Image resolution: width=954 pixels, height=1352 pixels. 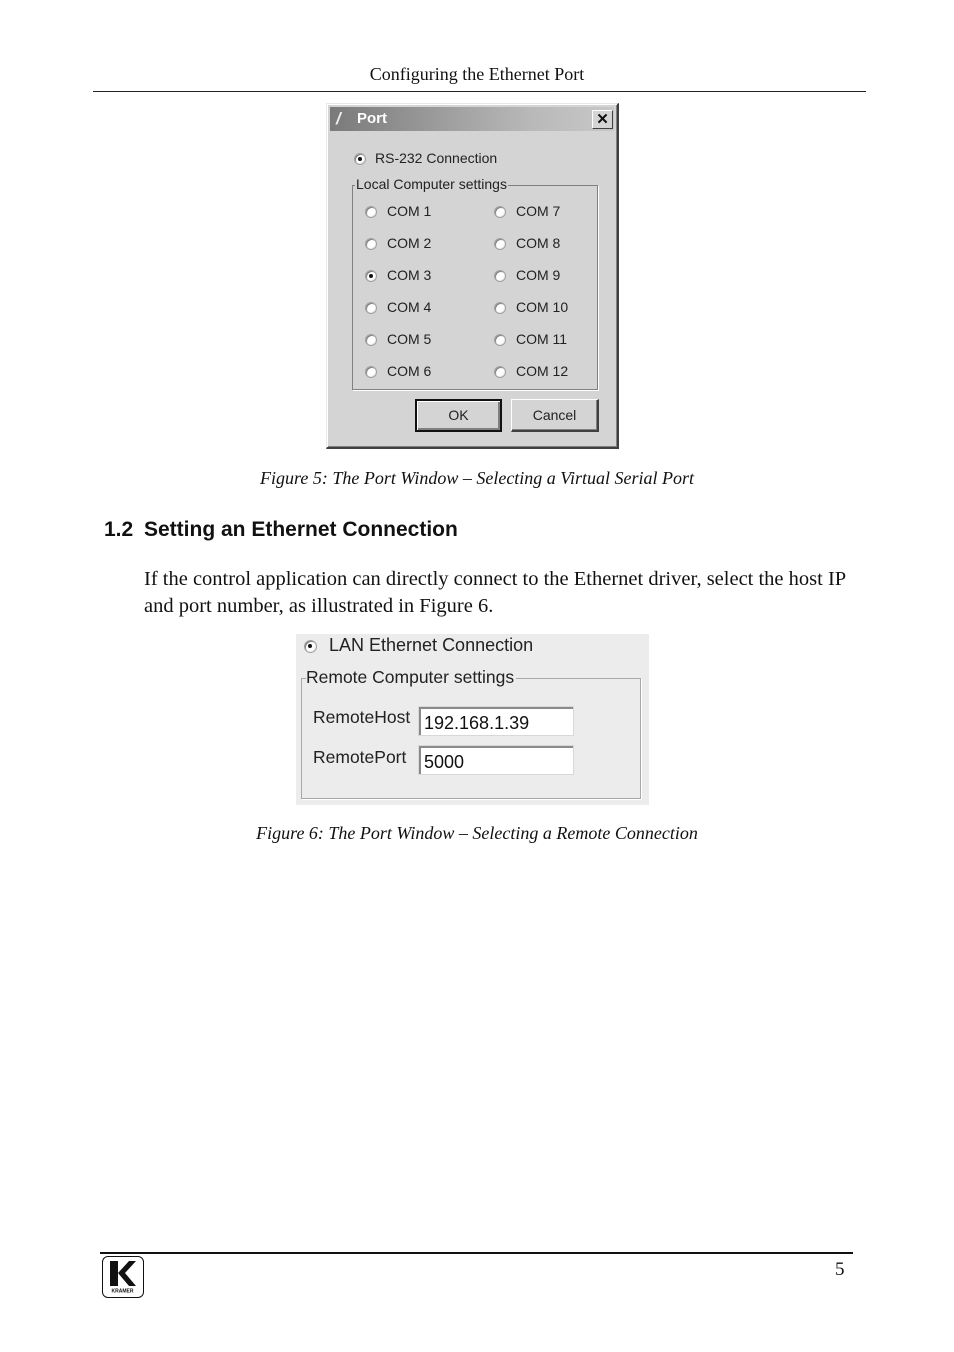 What do you see at coordinates (409, 307) in the screenshot?
I see `com-port-label: COM 4` at bounding box center [409, 307].